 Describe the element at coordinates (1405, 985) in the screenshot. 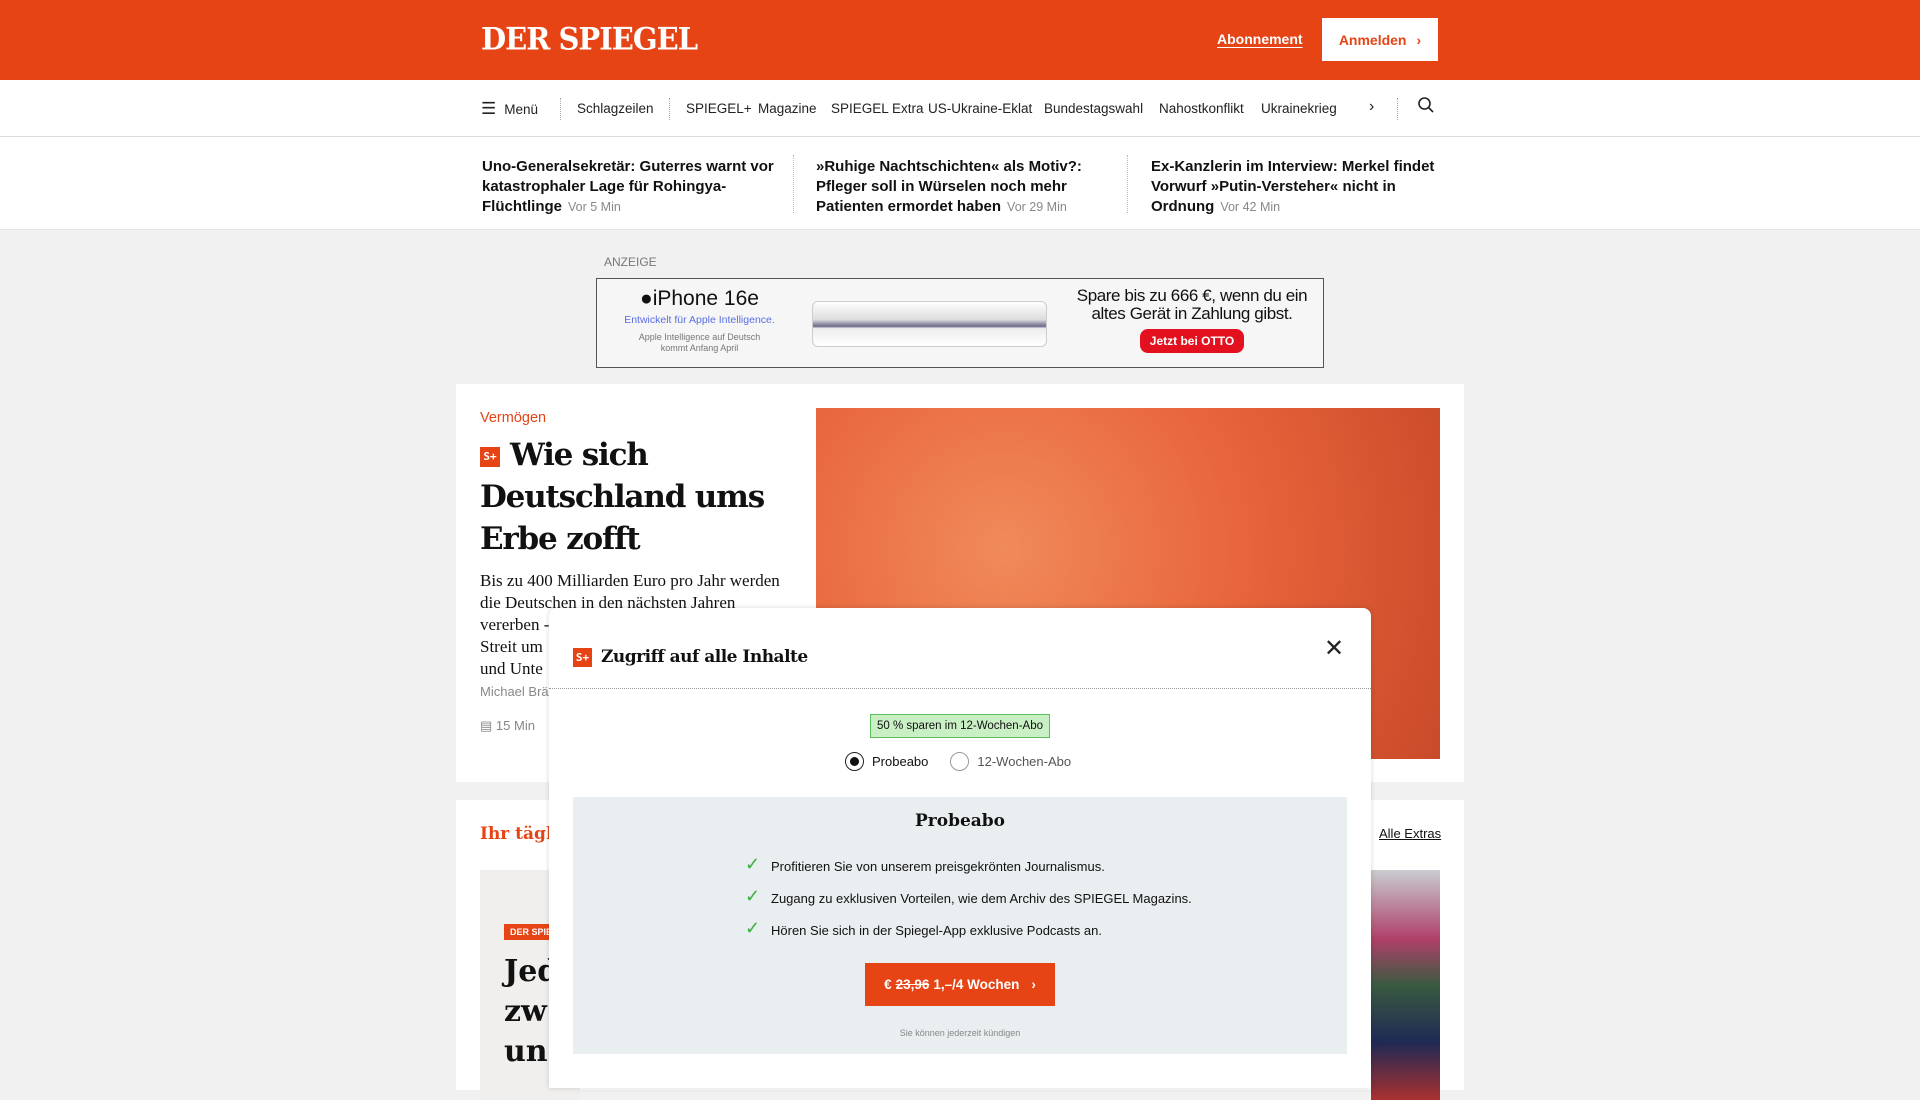

I see `extra-image` at that location.